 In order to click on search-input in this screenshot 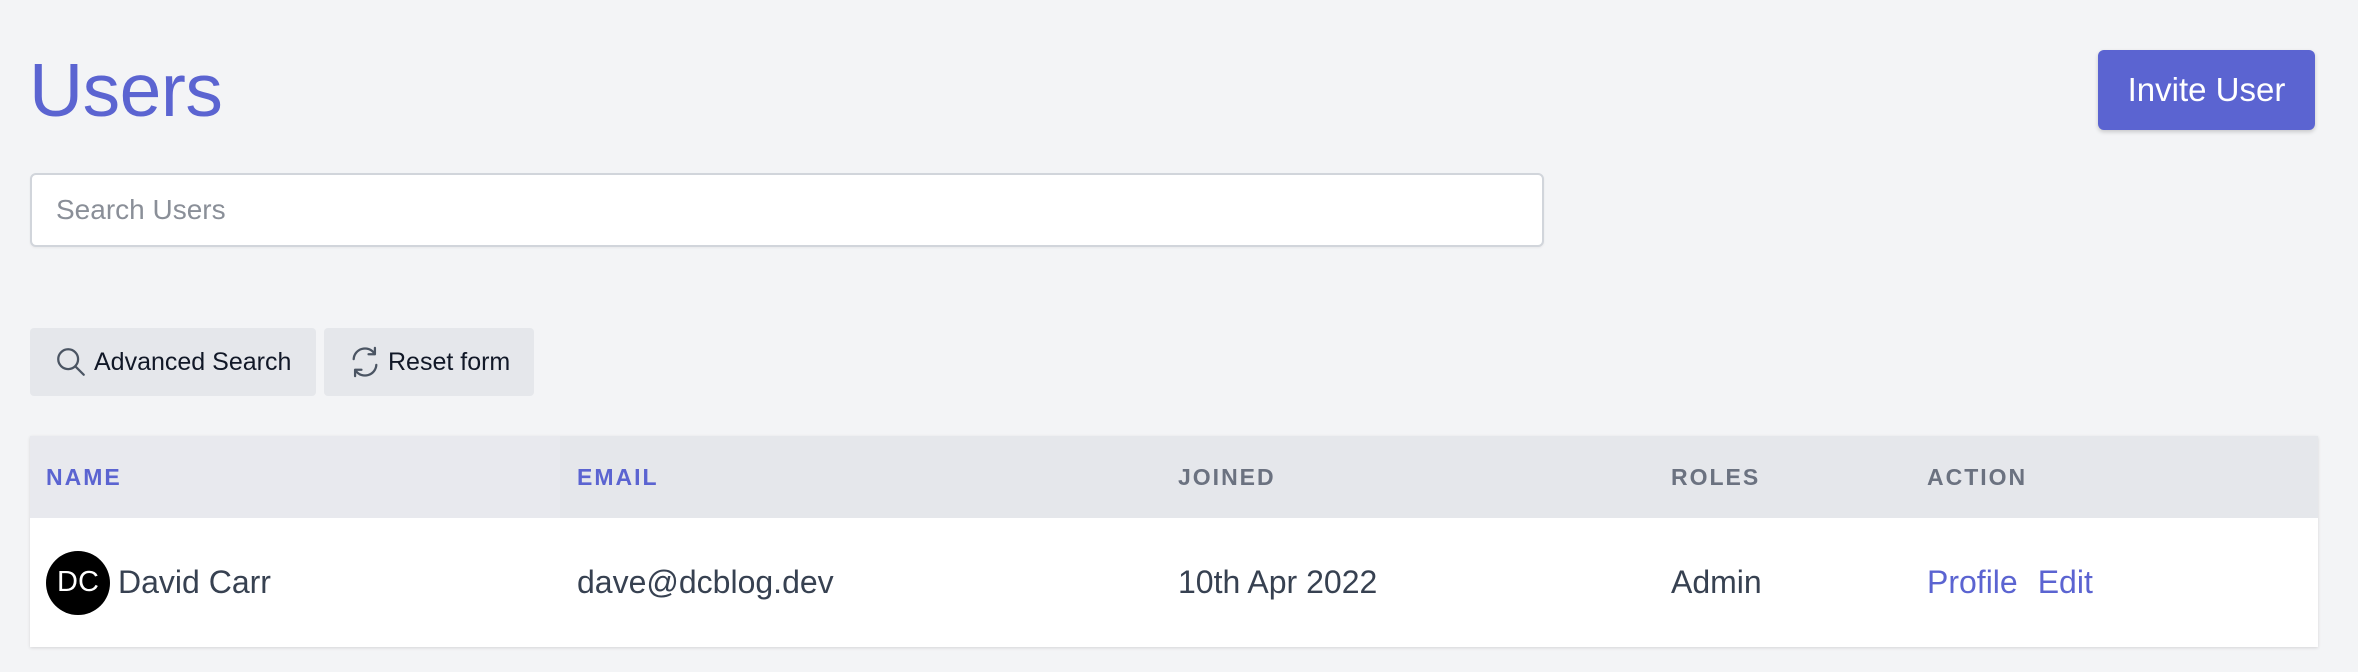, I will do `click(787, 210)`.